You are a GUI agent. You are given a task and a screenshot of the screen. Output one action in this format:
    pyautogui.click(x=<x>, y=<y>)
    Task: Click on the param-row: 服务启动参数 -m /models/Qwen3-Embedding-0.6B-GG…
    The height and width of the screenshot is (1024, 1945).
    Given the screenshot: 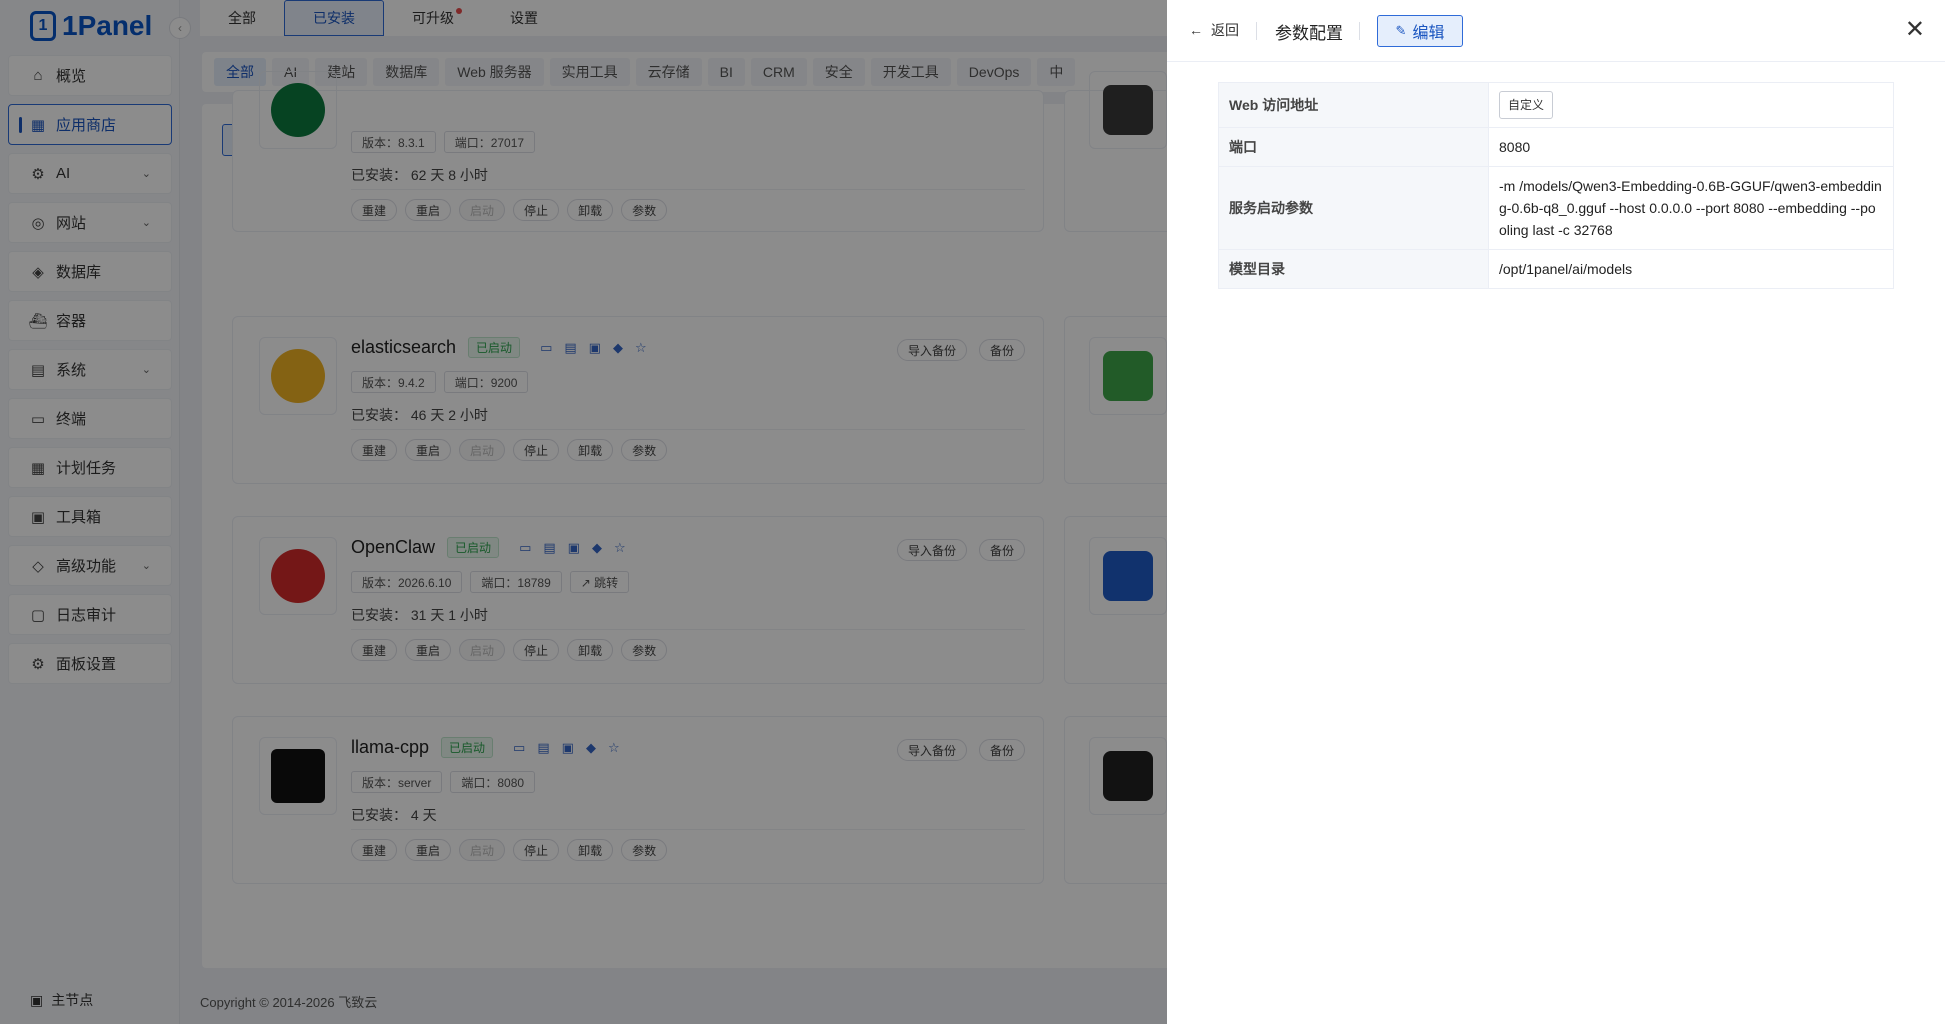 What is the action you would take?
    pyautogui.click(x=1556, y=208)
    